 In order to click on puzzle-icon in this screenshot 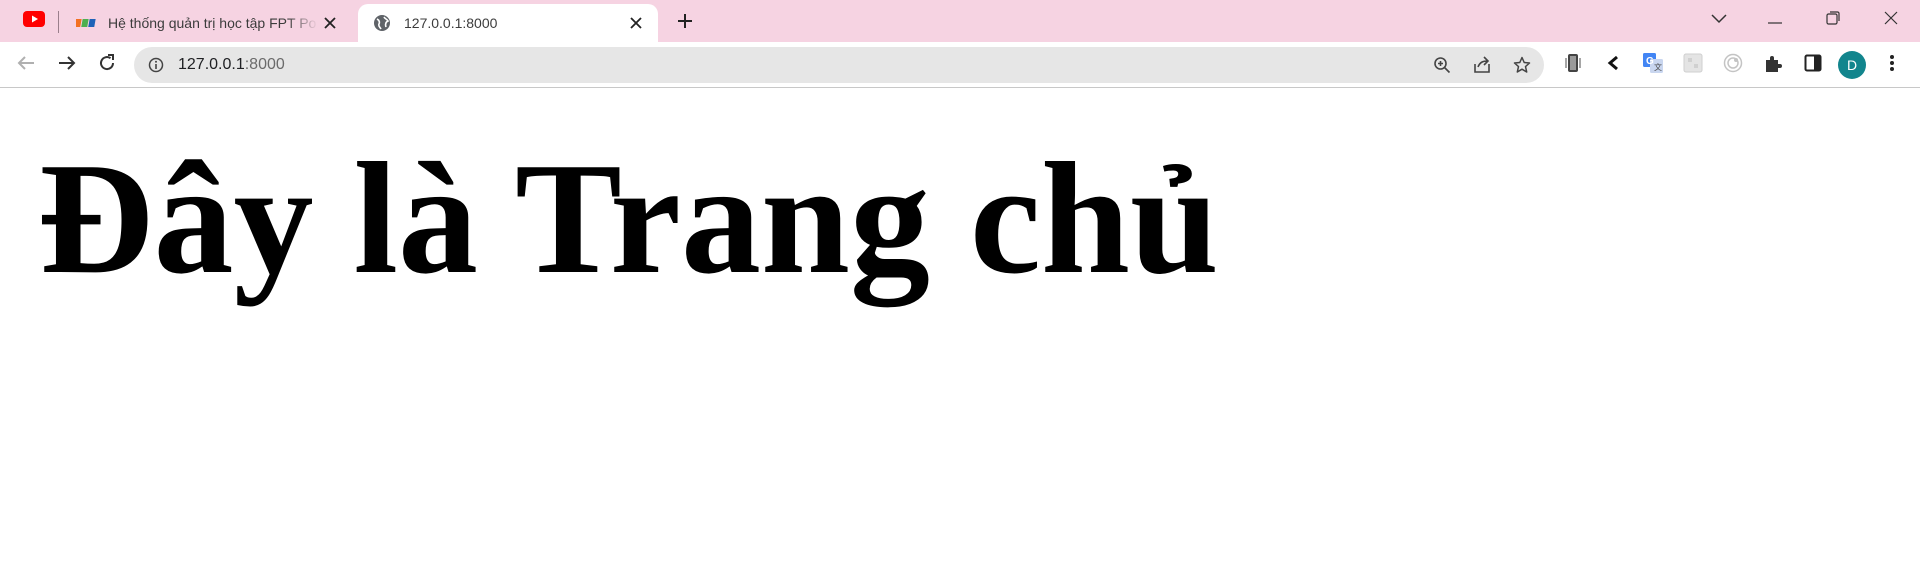, I will do `click(1773, 65)`.